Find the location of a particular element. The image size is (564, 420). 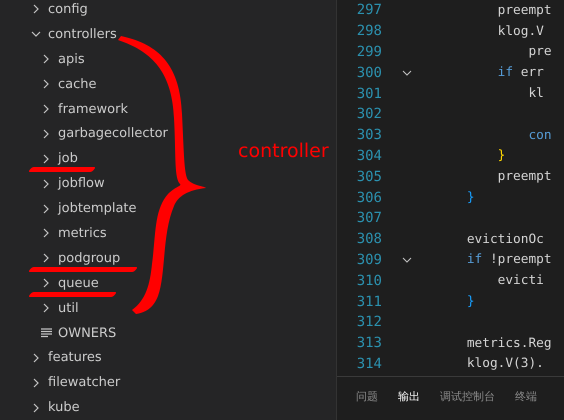

folder-name: features is located at coordinates (75, 358).